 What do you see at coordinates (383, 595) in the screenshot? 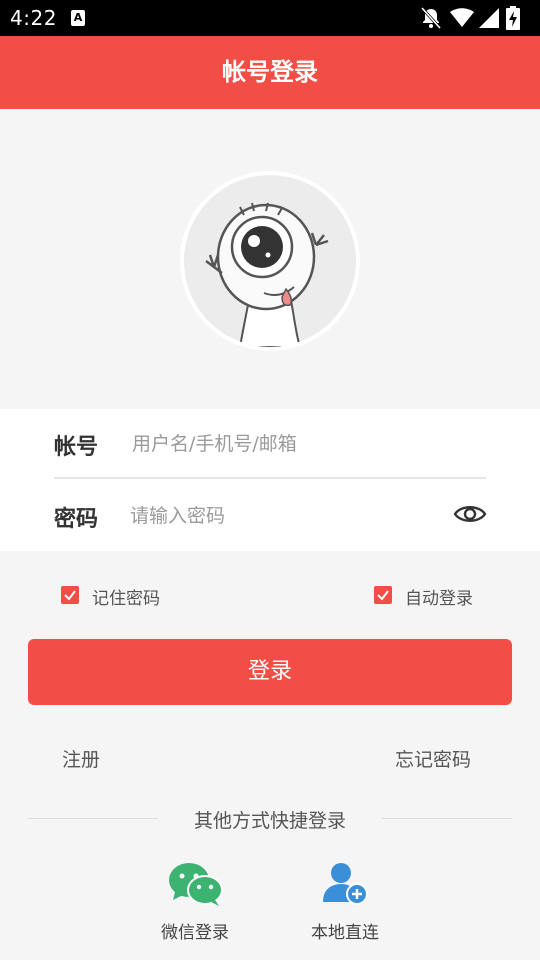
I see `auto-login-check-icon` at bounding box center [383, 595].